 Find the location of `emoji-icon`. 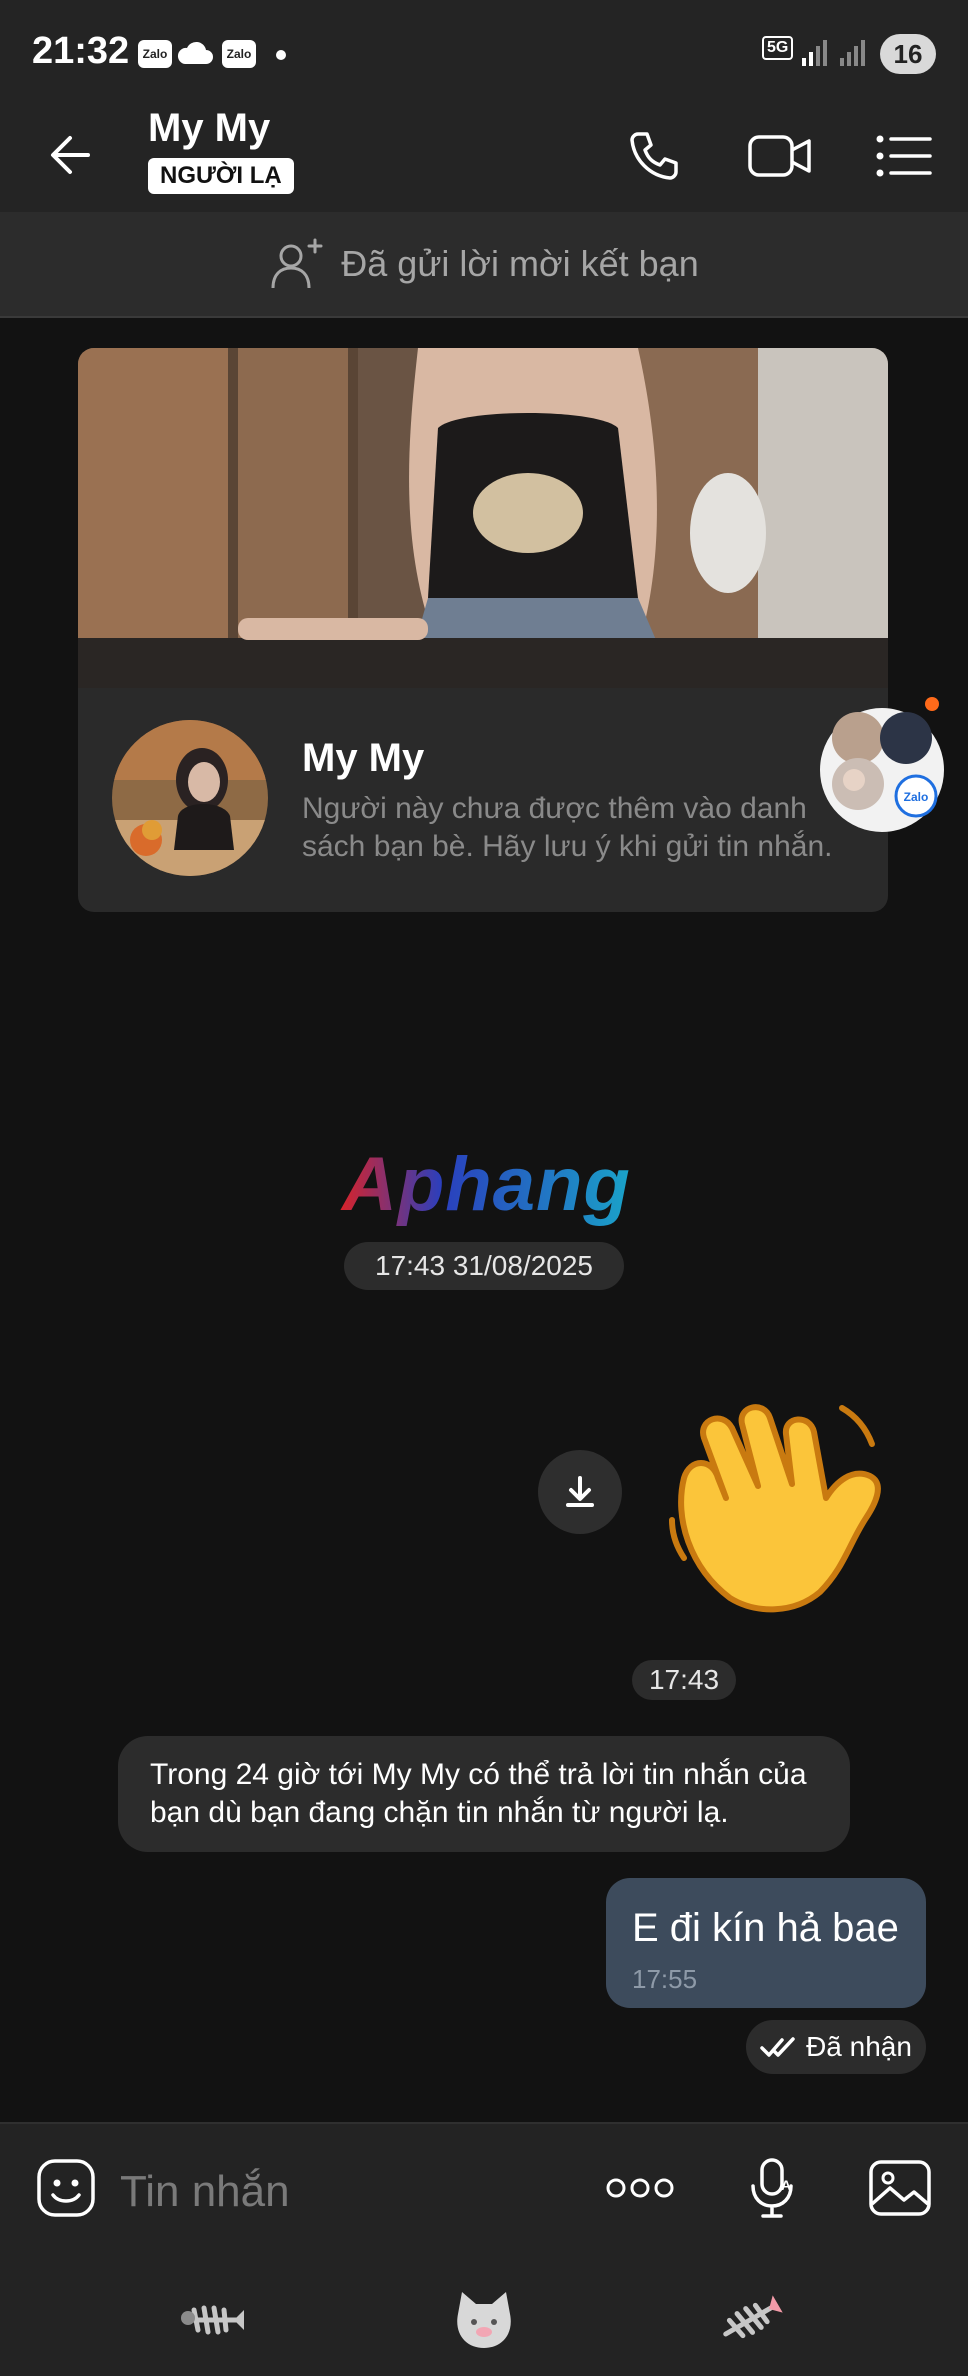

emoji-icon is located at coordinates (66, 2188).